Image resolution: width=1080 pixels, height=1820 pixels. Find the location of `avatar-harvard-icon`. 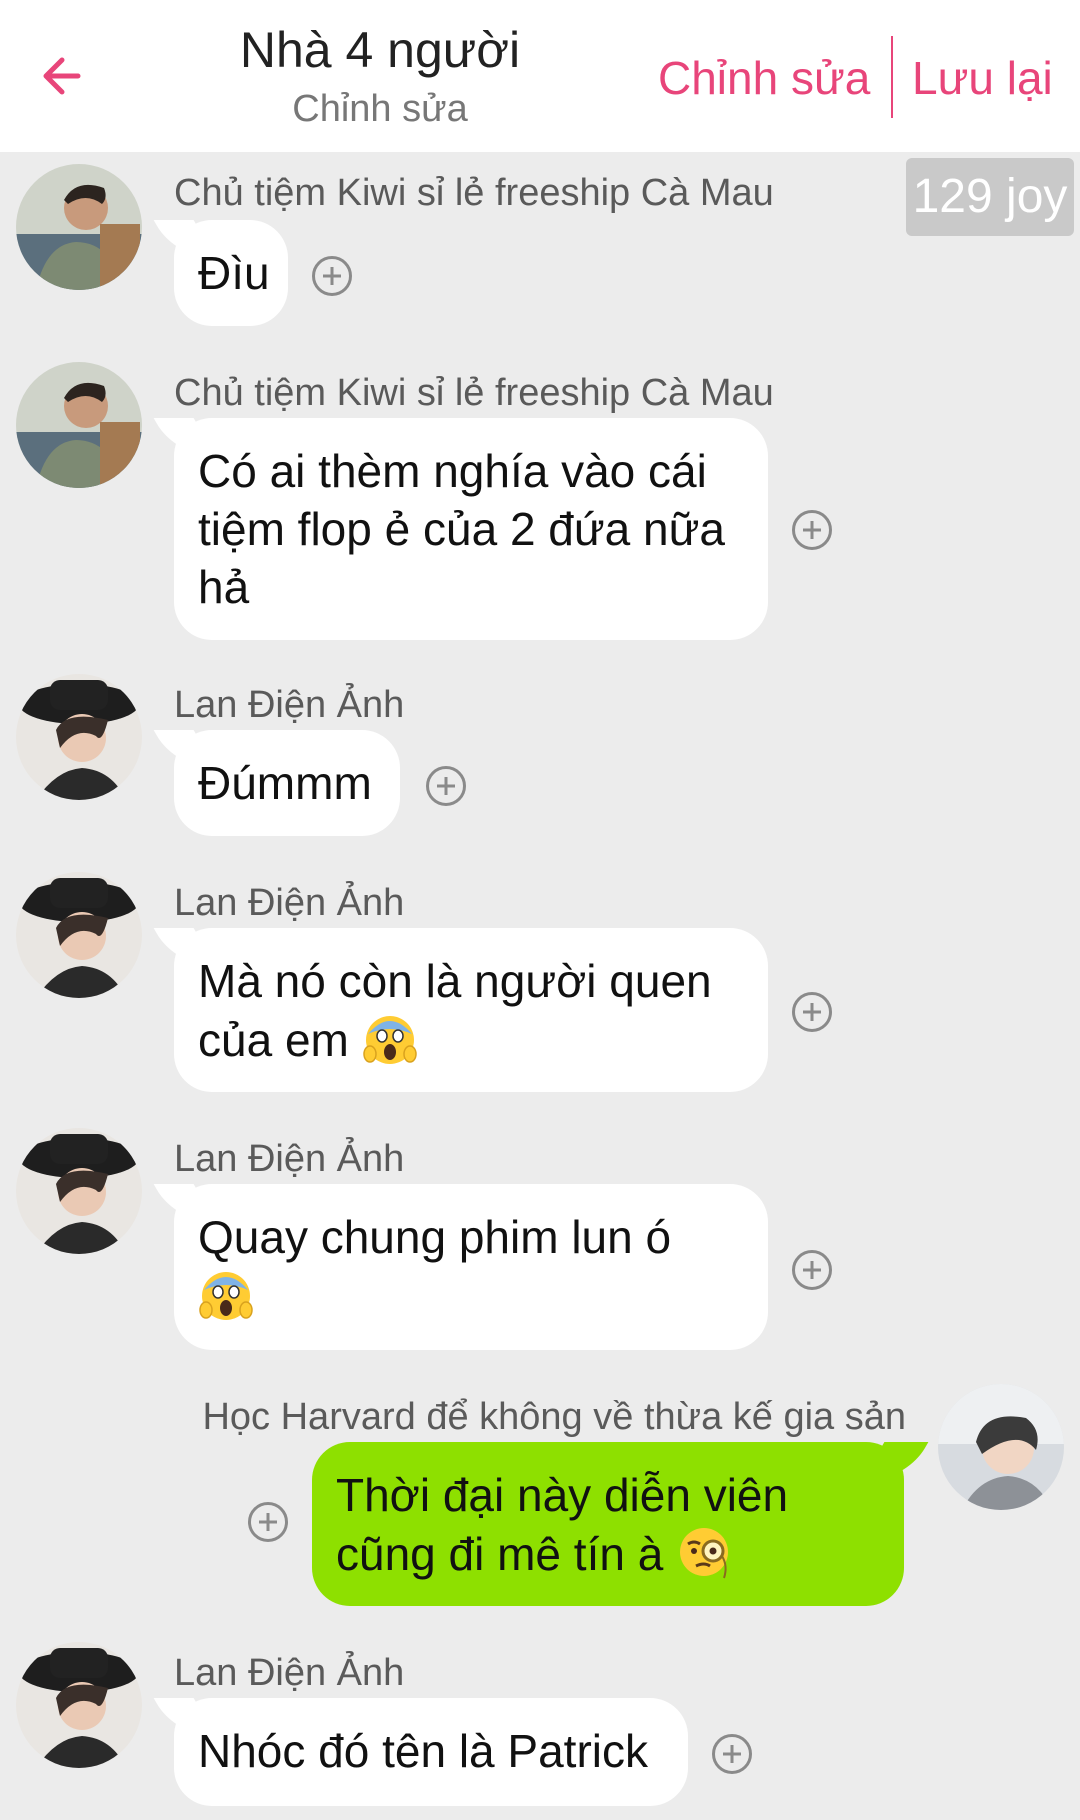

avatar-harvard-icon is located at coordinates (1001, 1447).